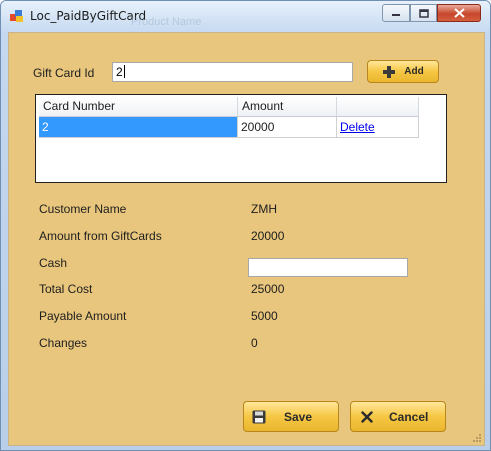 Image resolution: width=491 pixels, height=451 pixels. What do you see at coordinates (409, 416) in the screenshot?
I see `cancel-button-label: Cancel` at bounding box center [409, 416].